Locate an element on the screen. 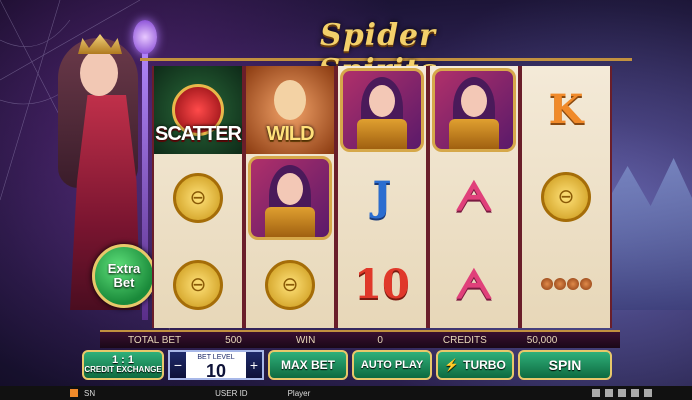 This screenshot has height=400, width=692. extra-bet-button: Extra Bet is located at coordinates (124, 276).